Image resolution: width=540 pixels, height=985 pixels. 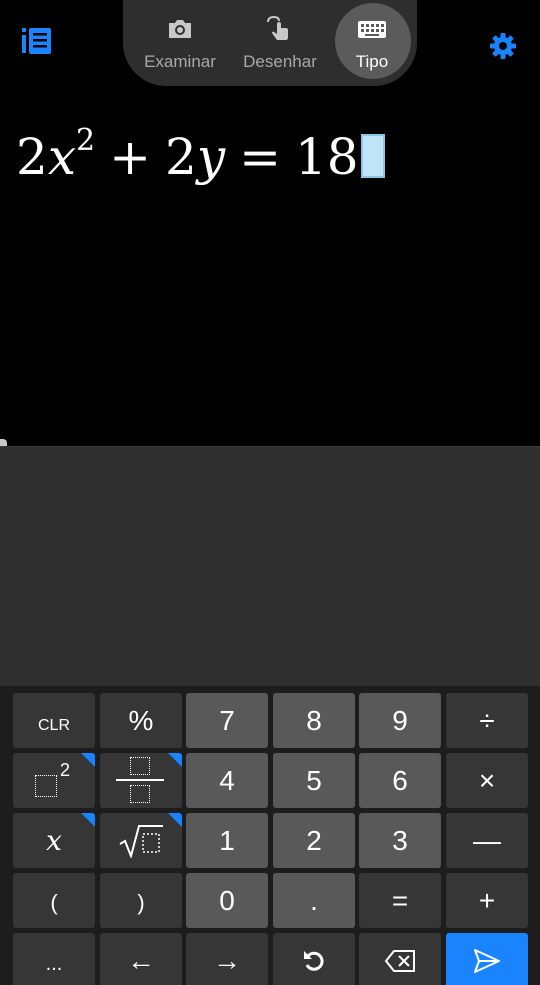 I want to click on key-label: 5, so click(x=314, y=780).